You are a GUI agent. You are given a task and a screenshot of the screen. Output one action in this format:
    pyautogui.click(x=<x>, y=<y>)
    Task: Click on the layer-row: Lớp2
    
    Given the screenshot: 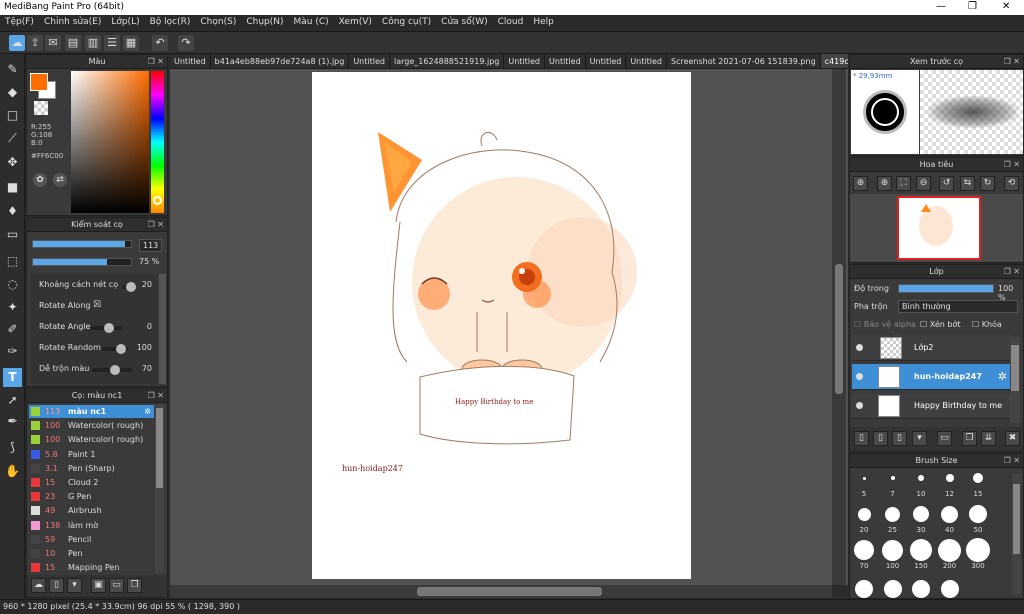 What is the action you would take?
    pyautogui.click(x=931, y=348)
    